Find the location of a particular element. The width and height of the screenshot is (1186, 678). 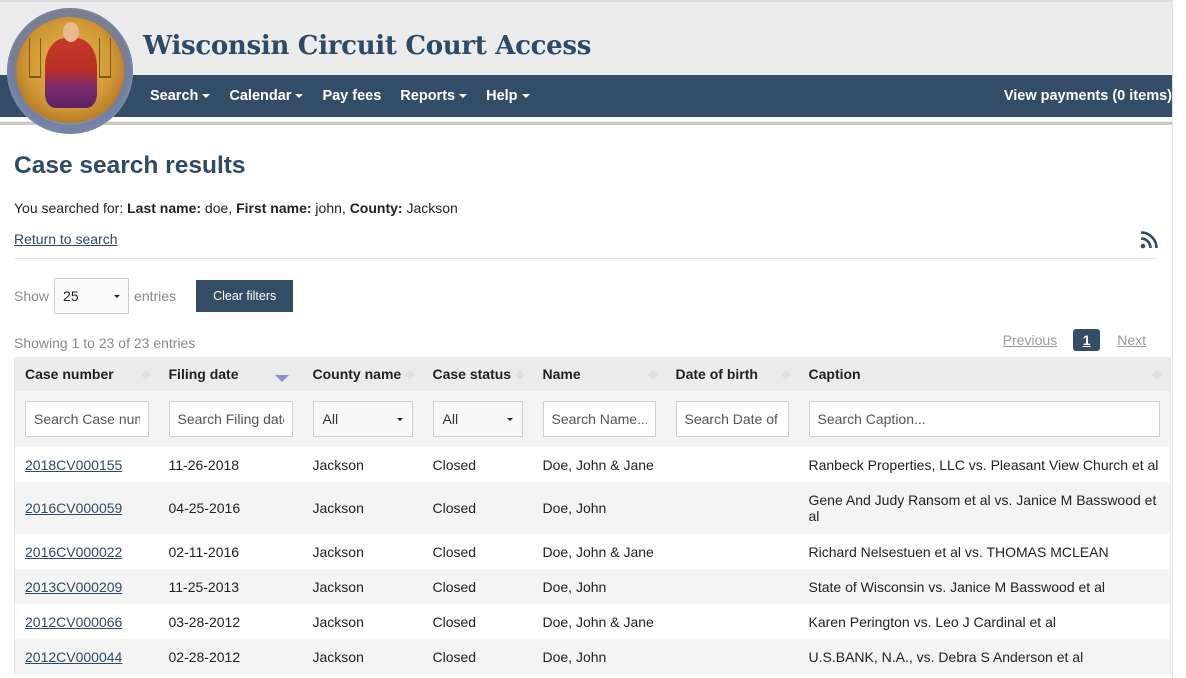

filter-caption-input is located at coordinates (984, 419).